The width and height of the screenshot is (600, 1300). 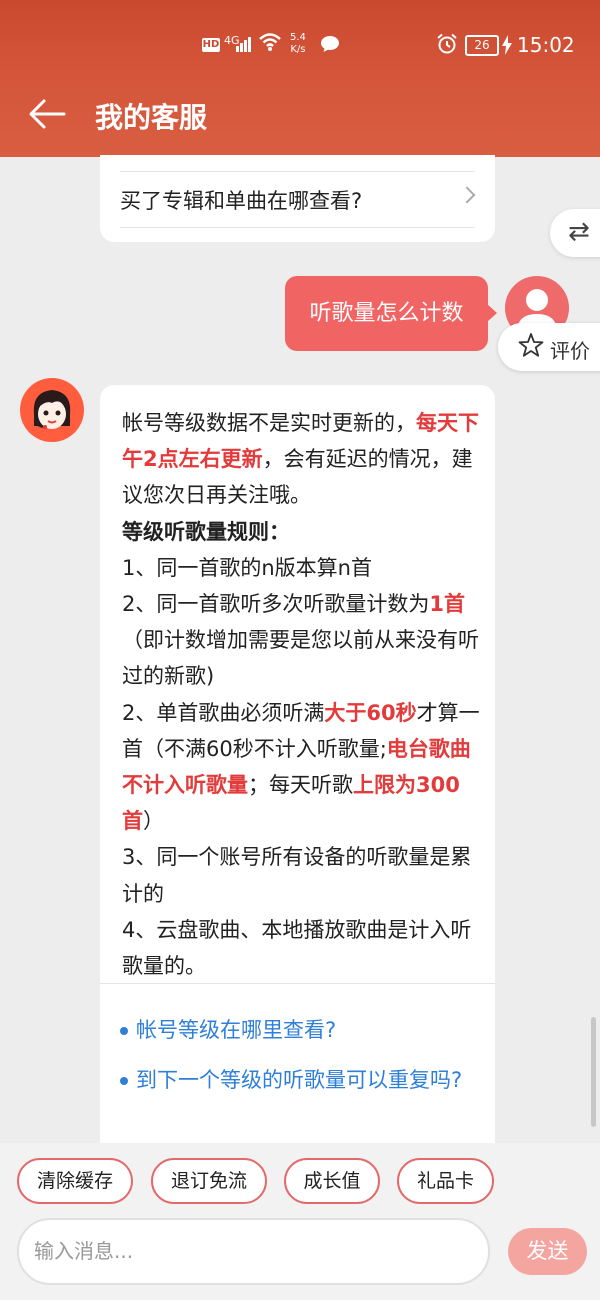 What do you see at coordinates (151, 117) in the screenshot?
I see `page-title: 我的客服` at bounding box center [151, 117].